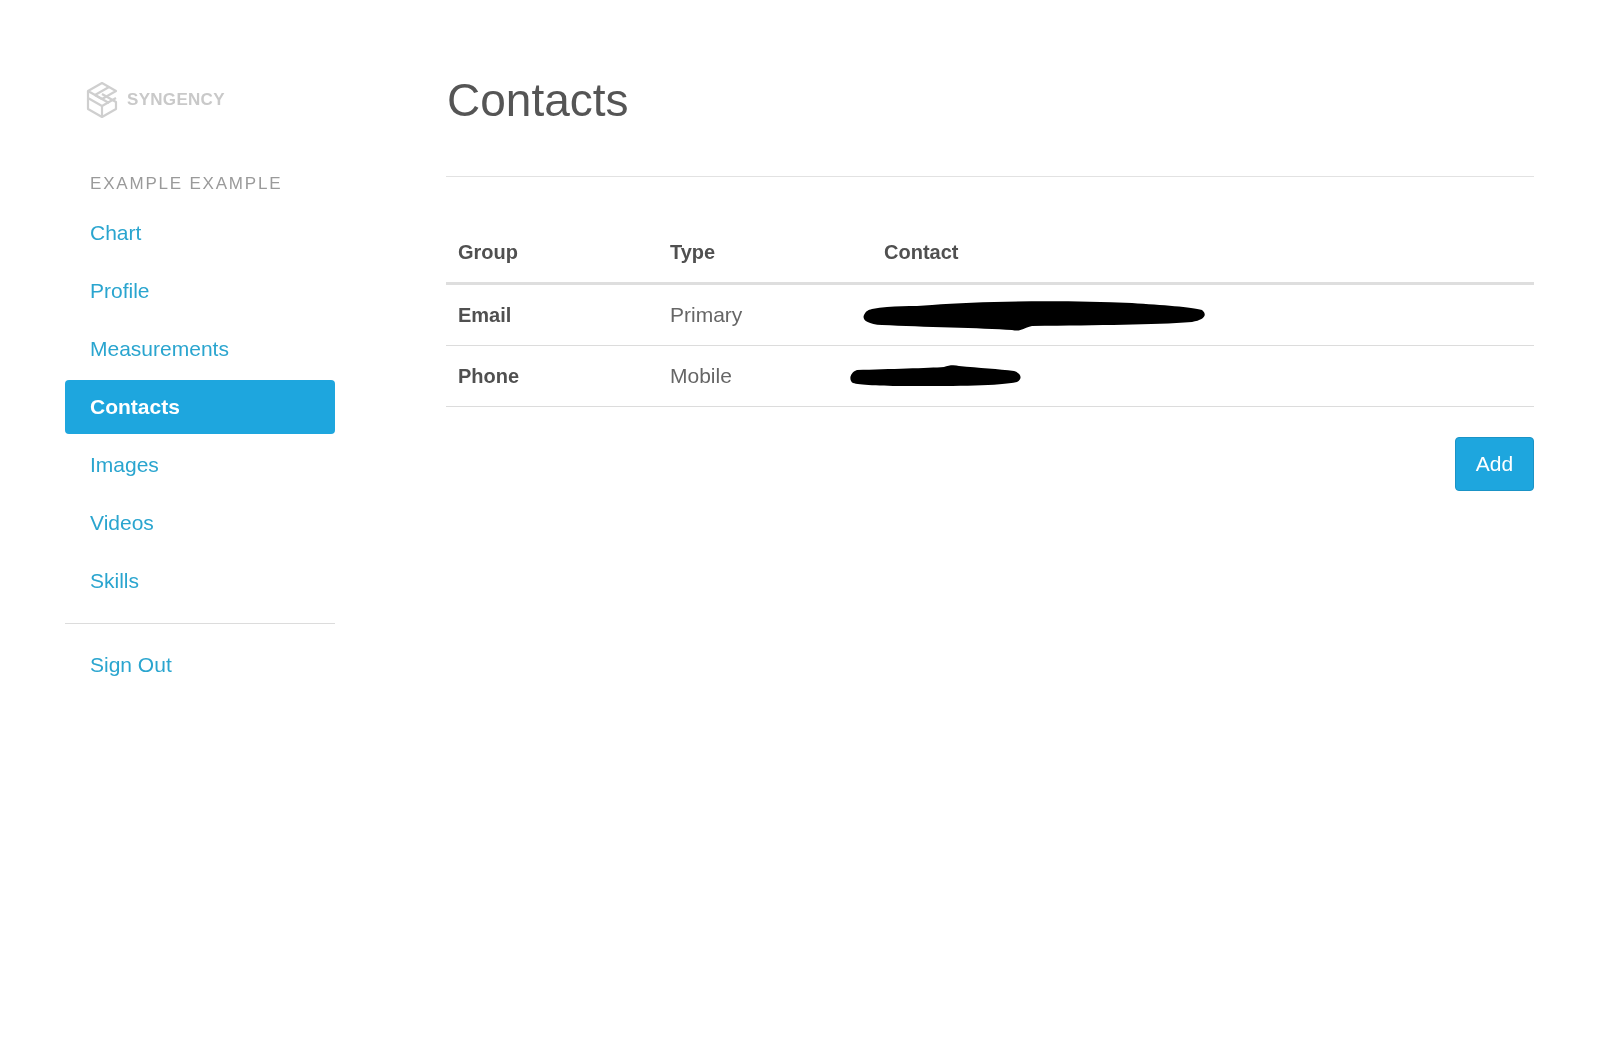 This screenshot has height=1039, width=1600. Describe the element at coordinates (701, 376) in the screenshot. I see `table-cell: Mobile` at that location.